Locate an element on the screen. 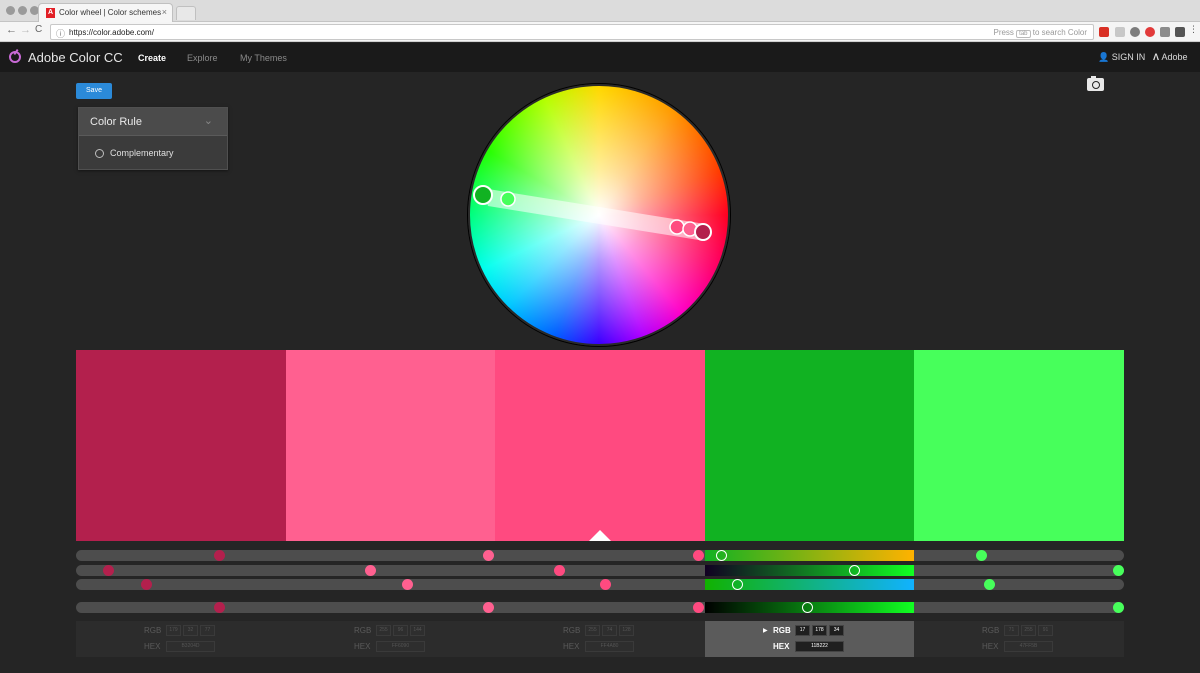  brand-name: Adobe Color CC is located at coordinates (75, 57).